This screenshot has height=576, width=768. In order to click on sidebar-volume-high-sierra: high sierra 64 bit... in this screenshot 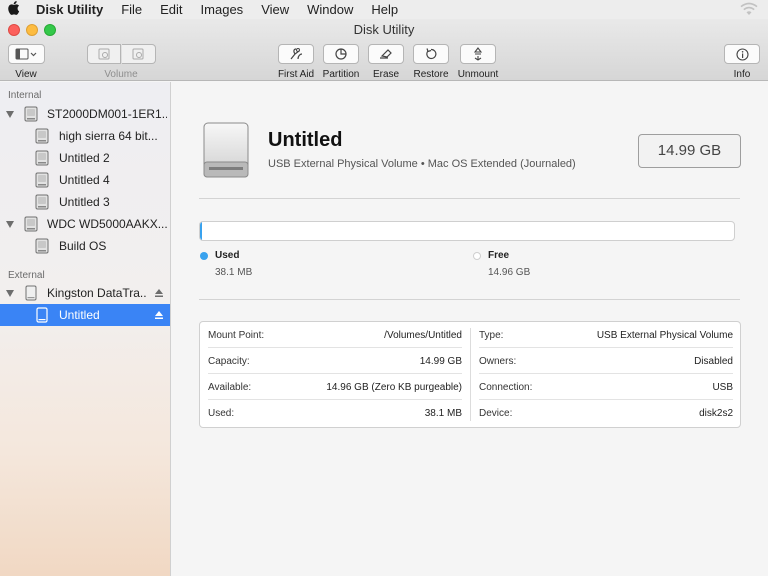, I will do `click(85, 136)`.